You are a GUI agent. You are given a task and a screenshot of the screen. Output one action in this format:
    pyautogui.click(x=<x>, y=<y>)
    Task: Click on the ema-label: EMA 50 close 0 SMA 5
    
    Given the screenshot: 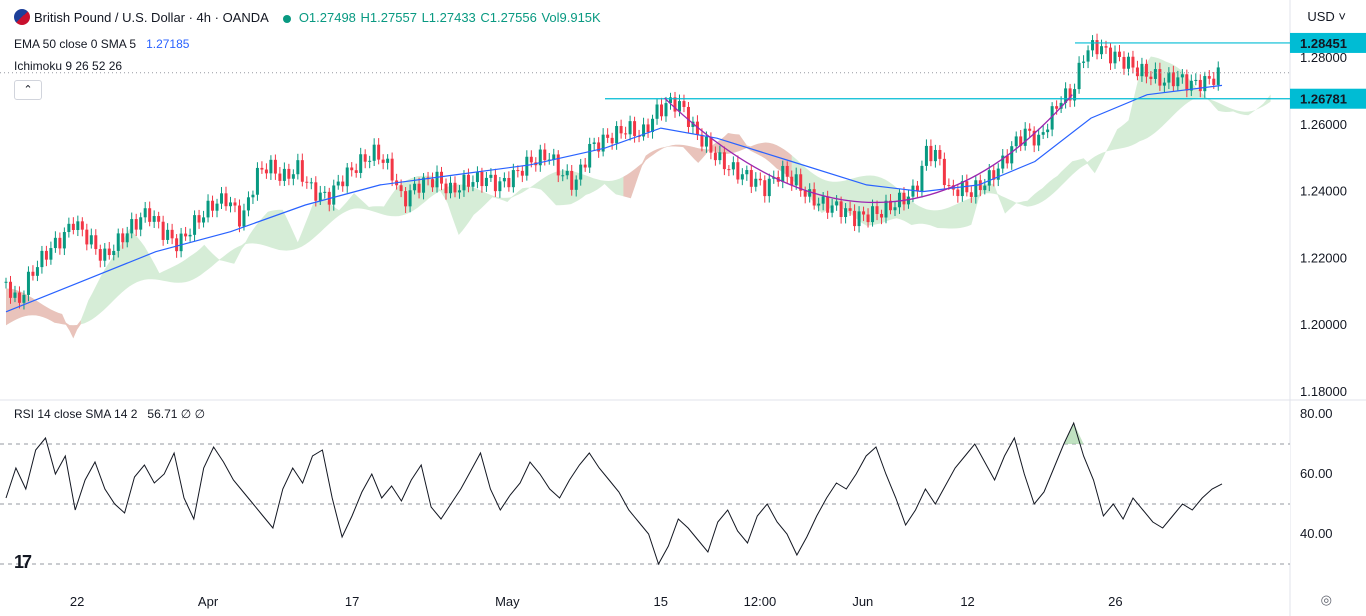 What is the action you would take?
    pyautogui.click(x=75, y=44)
    